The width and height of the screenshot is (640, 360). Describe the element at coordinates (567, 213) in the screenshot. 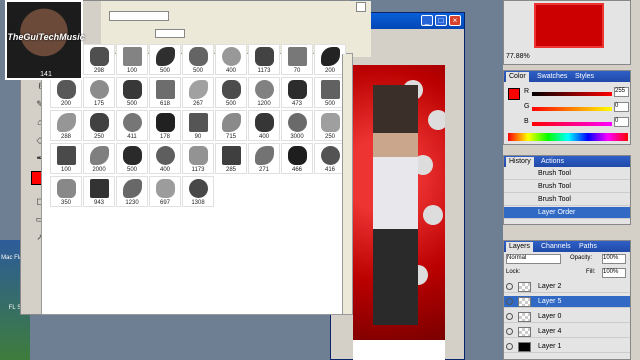

I see `history-item-selected: Layer Order` at that location.